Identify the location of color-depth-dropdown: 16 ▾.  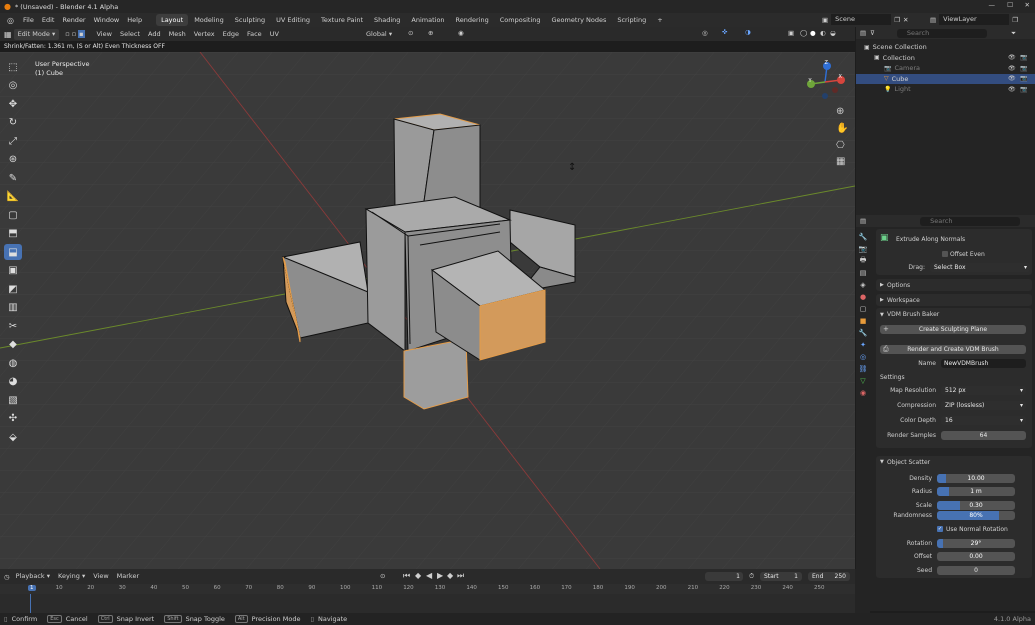
(983, 420).